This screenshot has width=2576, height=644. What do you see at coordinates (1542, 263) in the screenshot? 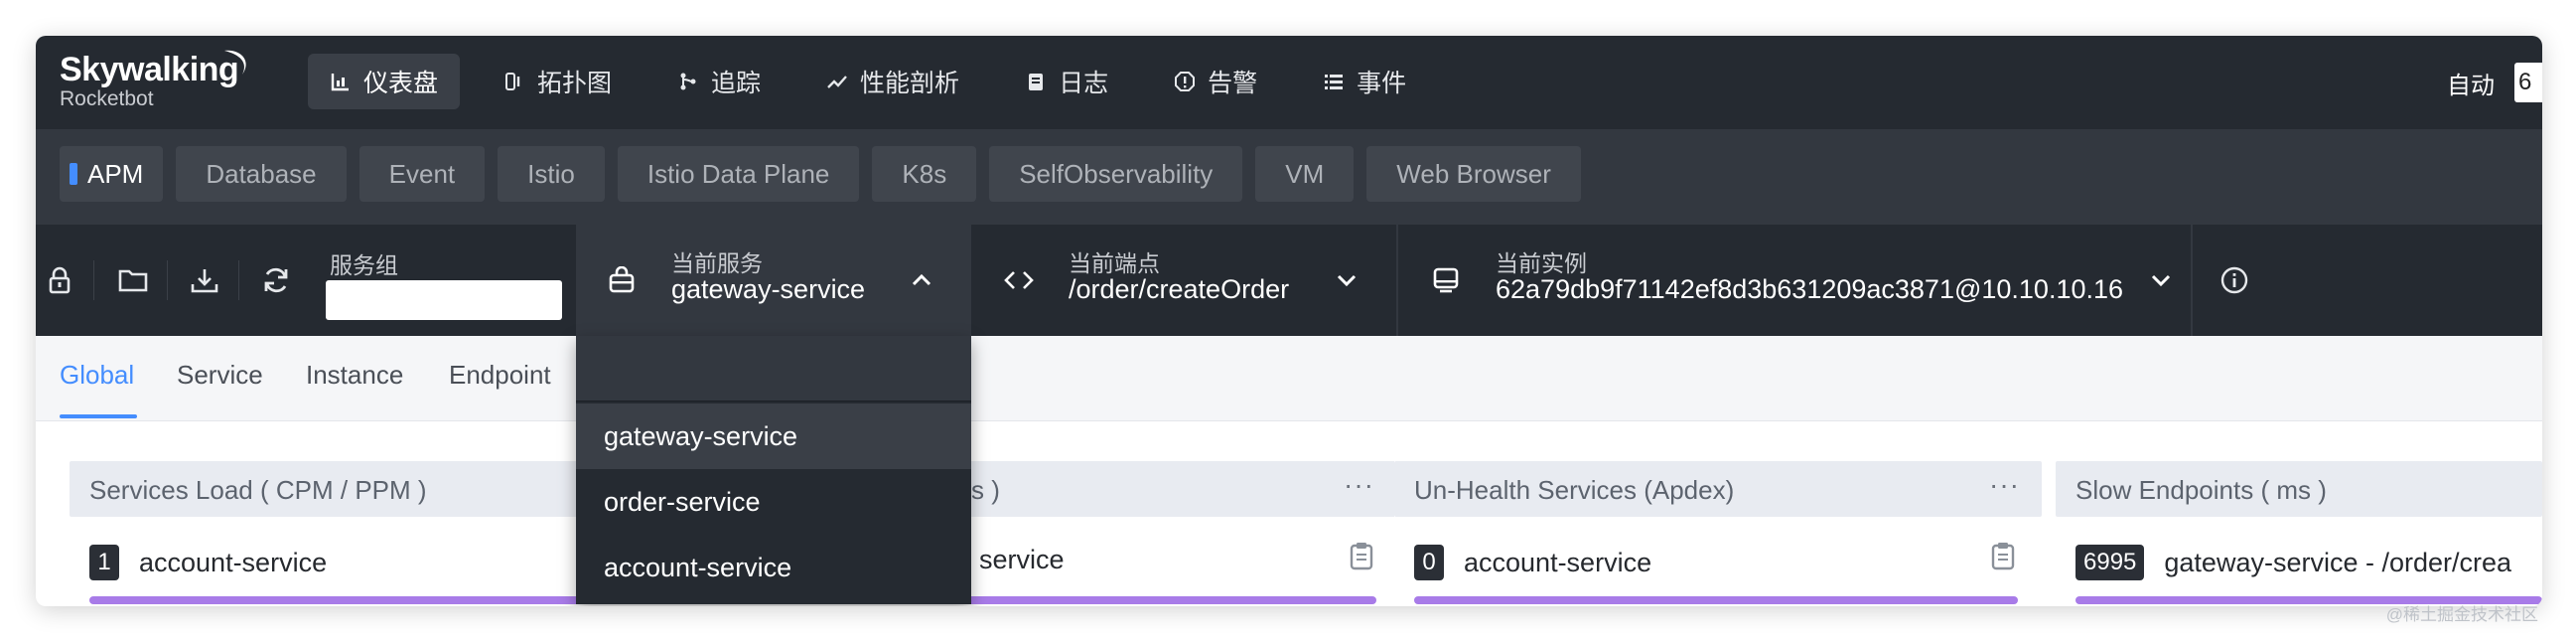
I see `current-instance-label: 当前实例` at bounding box center [1542, 263].